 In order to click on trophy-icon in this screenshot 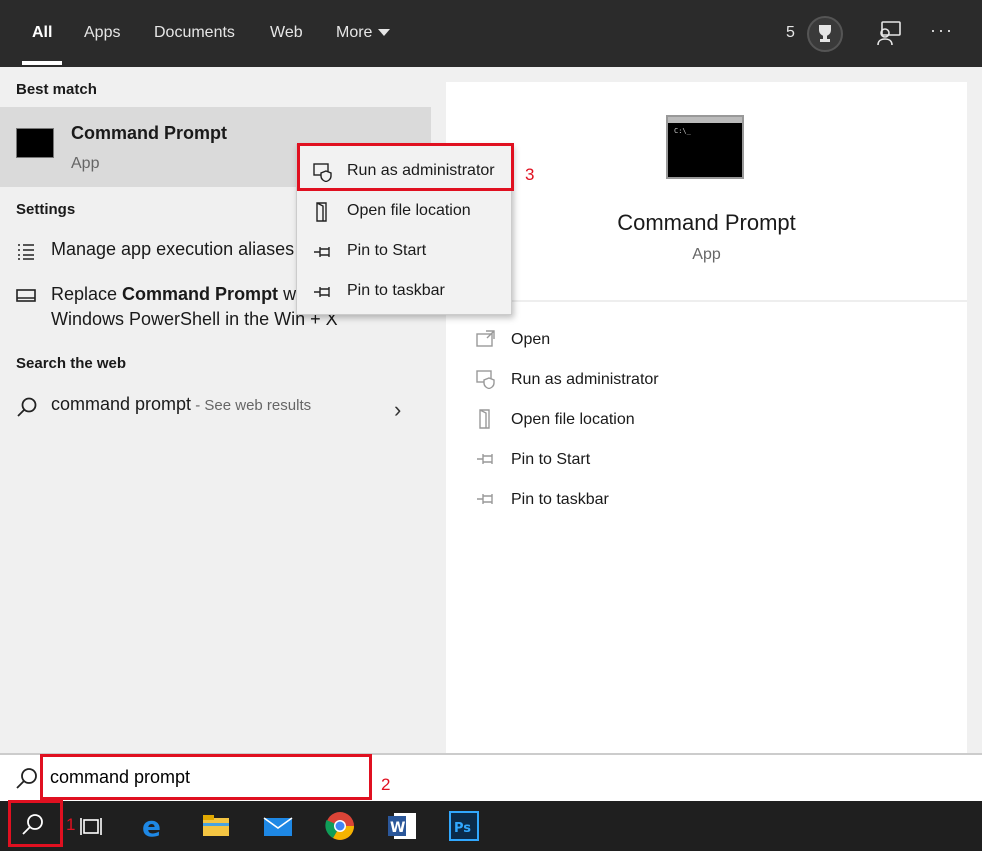, I will do `click(825, 34)`.